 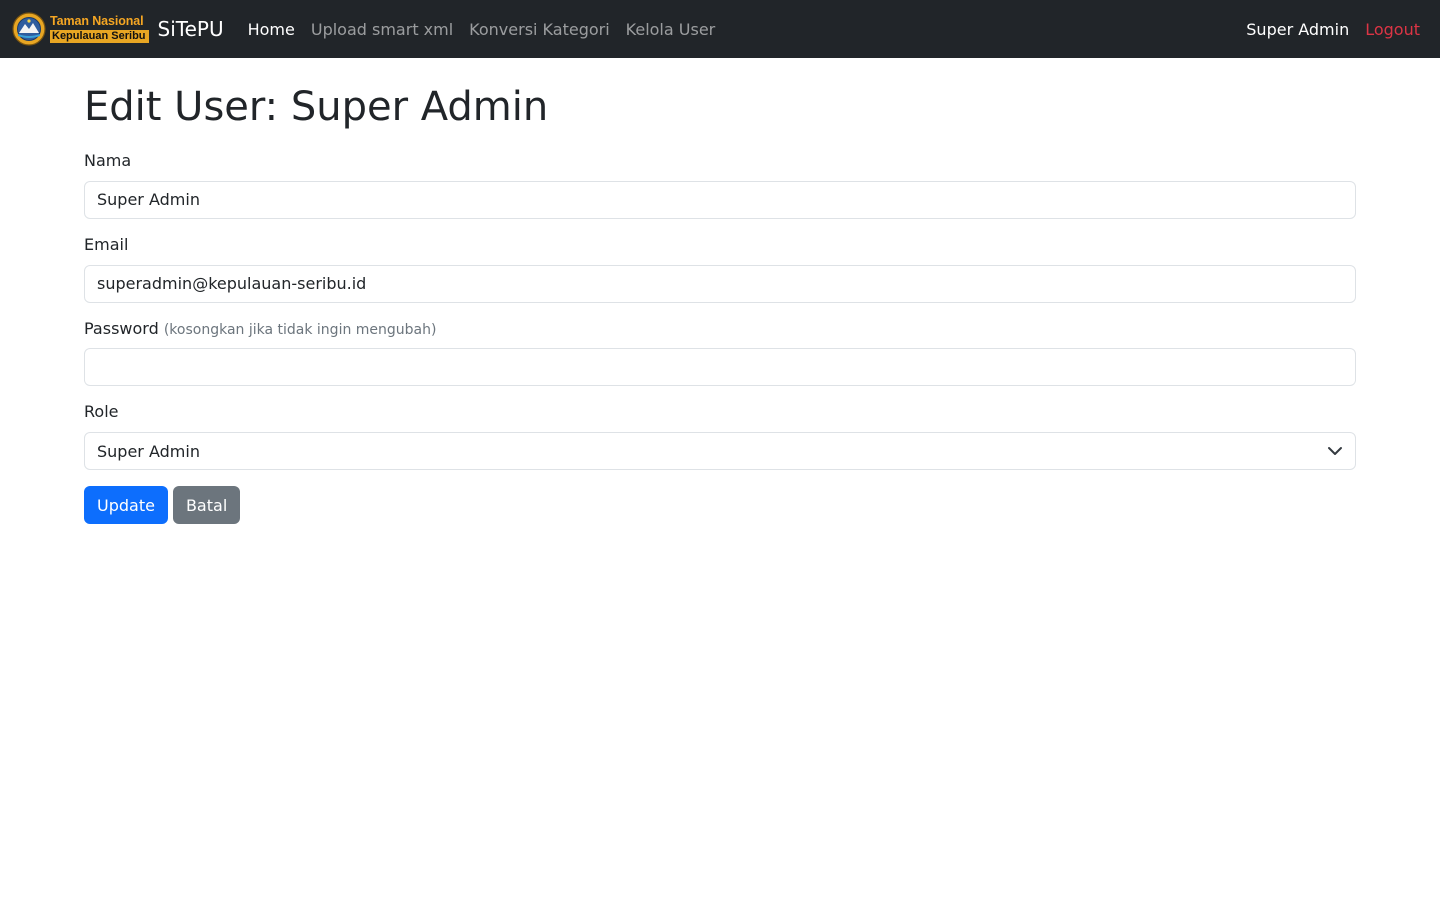 I want to click on navbar-right: Super Admin Logout, so click(x=1333, y=29).